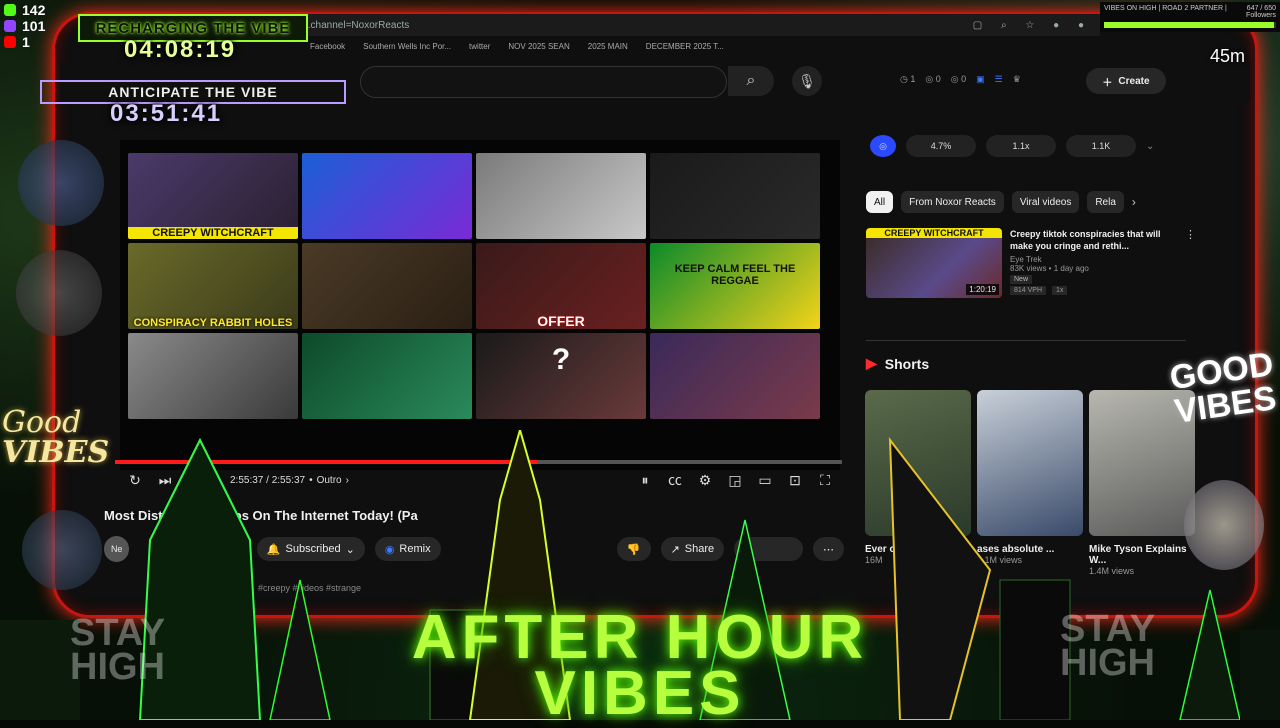 Image resolution: width=1280 pixels, height=728 pixels. I want to click on search-input, so click(543, 82).